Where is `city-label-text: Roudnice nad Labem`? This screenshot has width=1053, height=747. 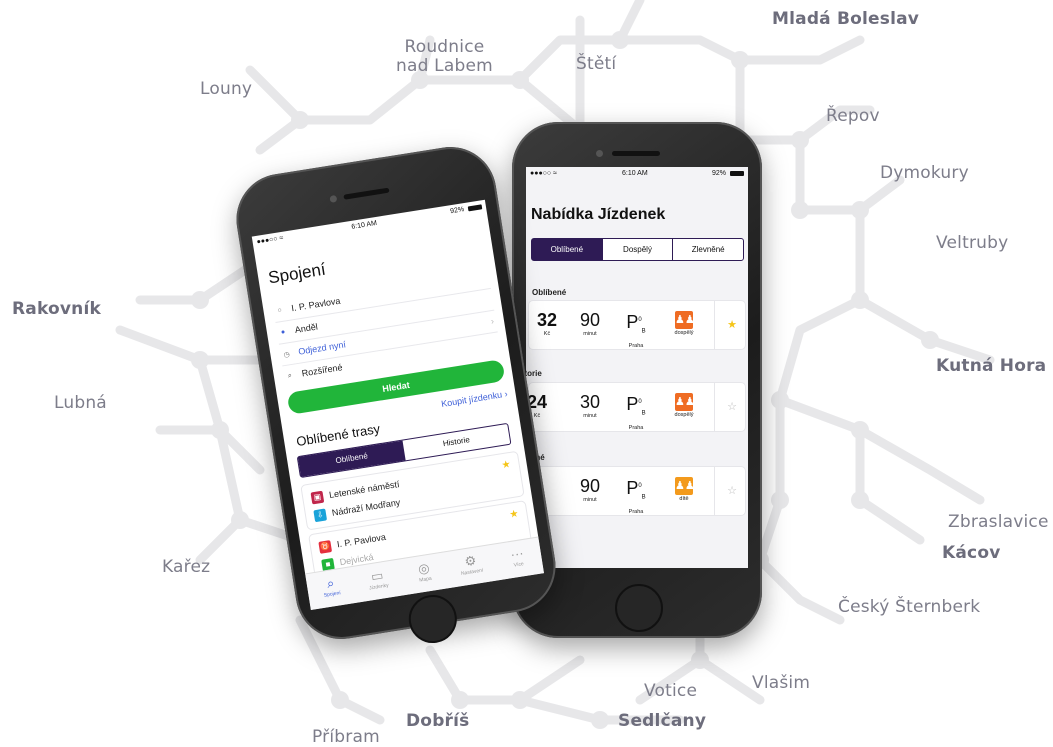
city-label-text: Roudnice nad Labem is located at coordinates (444, 56).